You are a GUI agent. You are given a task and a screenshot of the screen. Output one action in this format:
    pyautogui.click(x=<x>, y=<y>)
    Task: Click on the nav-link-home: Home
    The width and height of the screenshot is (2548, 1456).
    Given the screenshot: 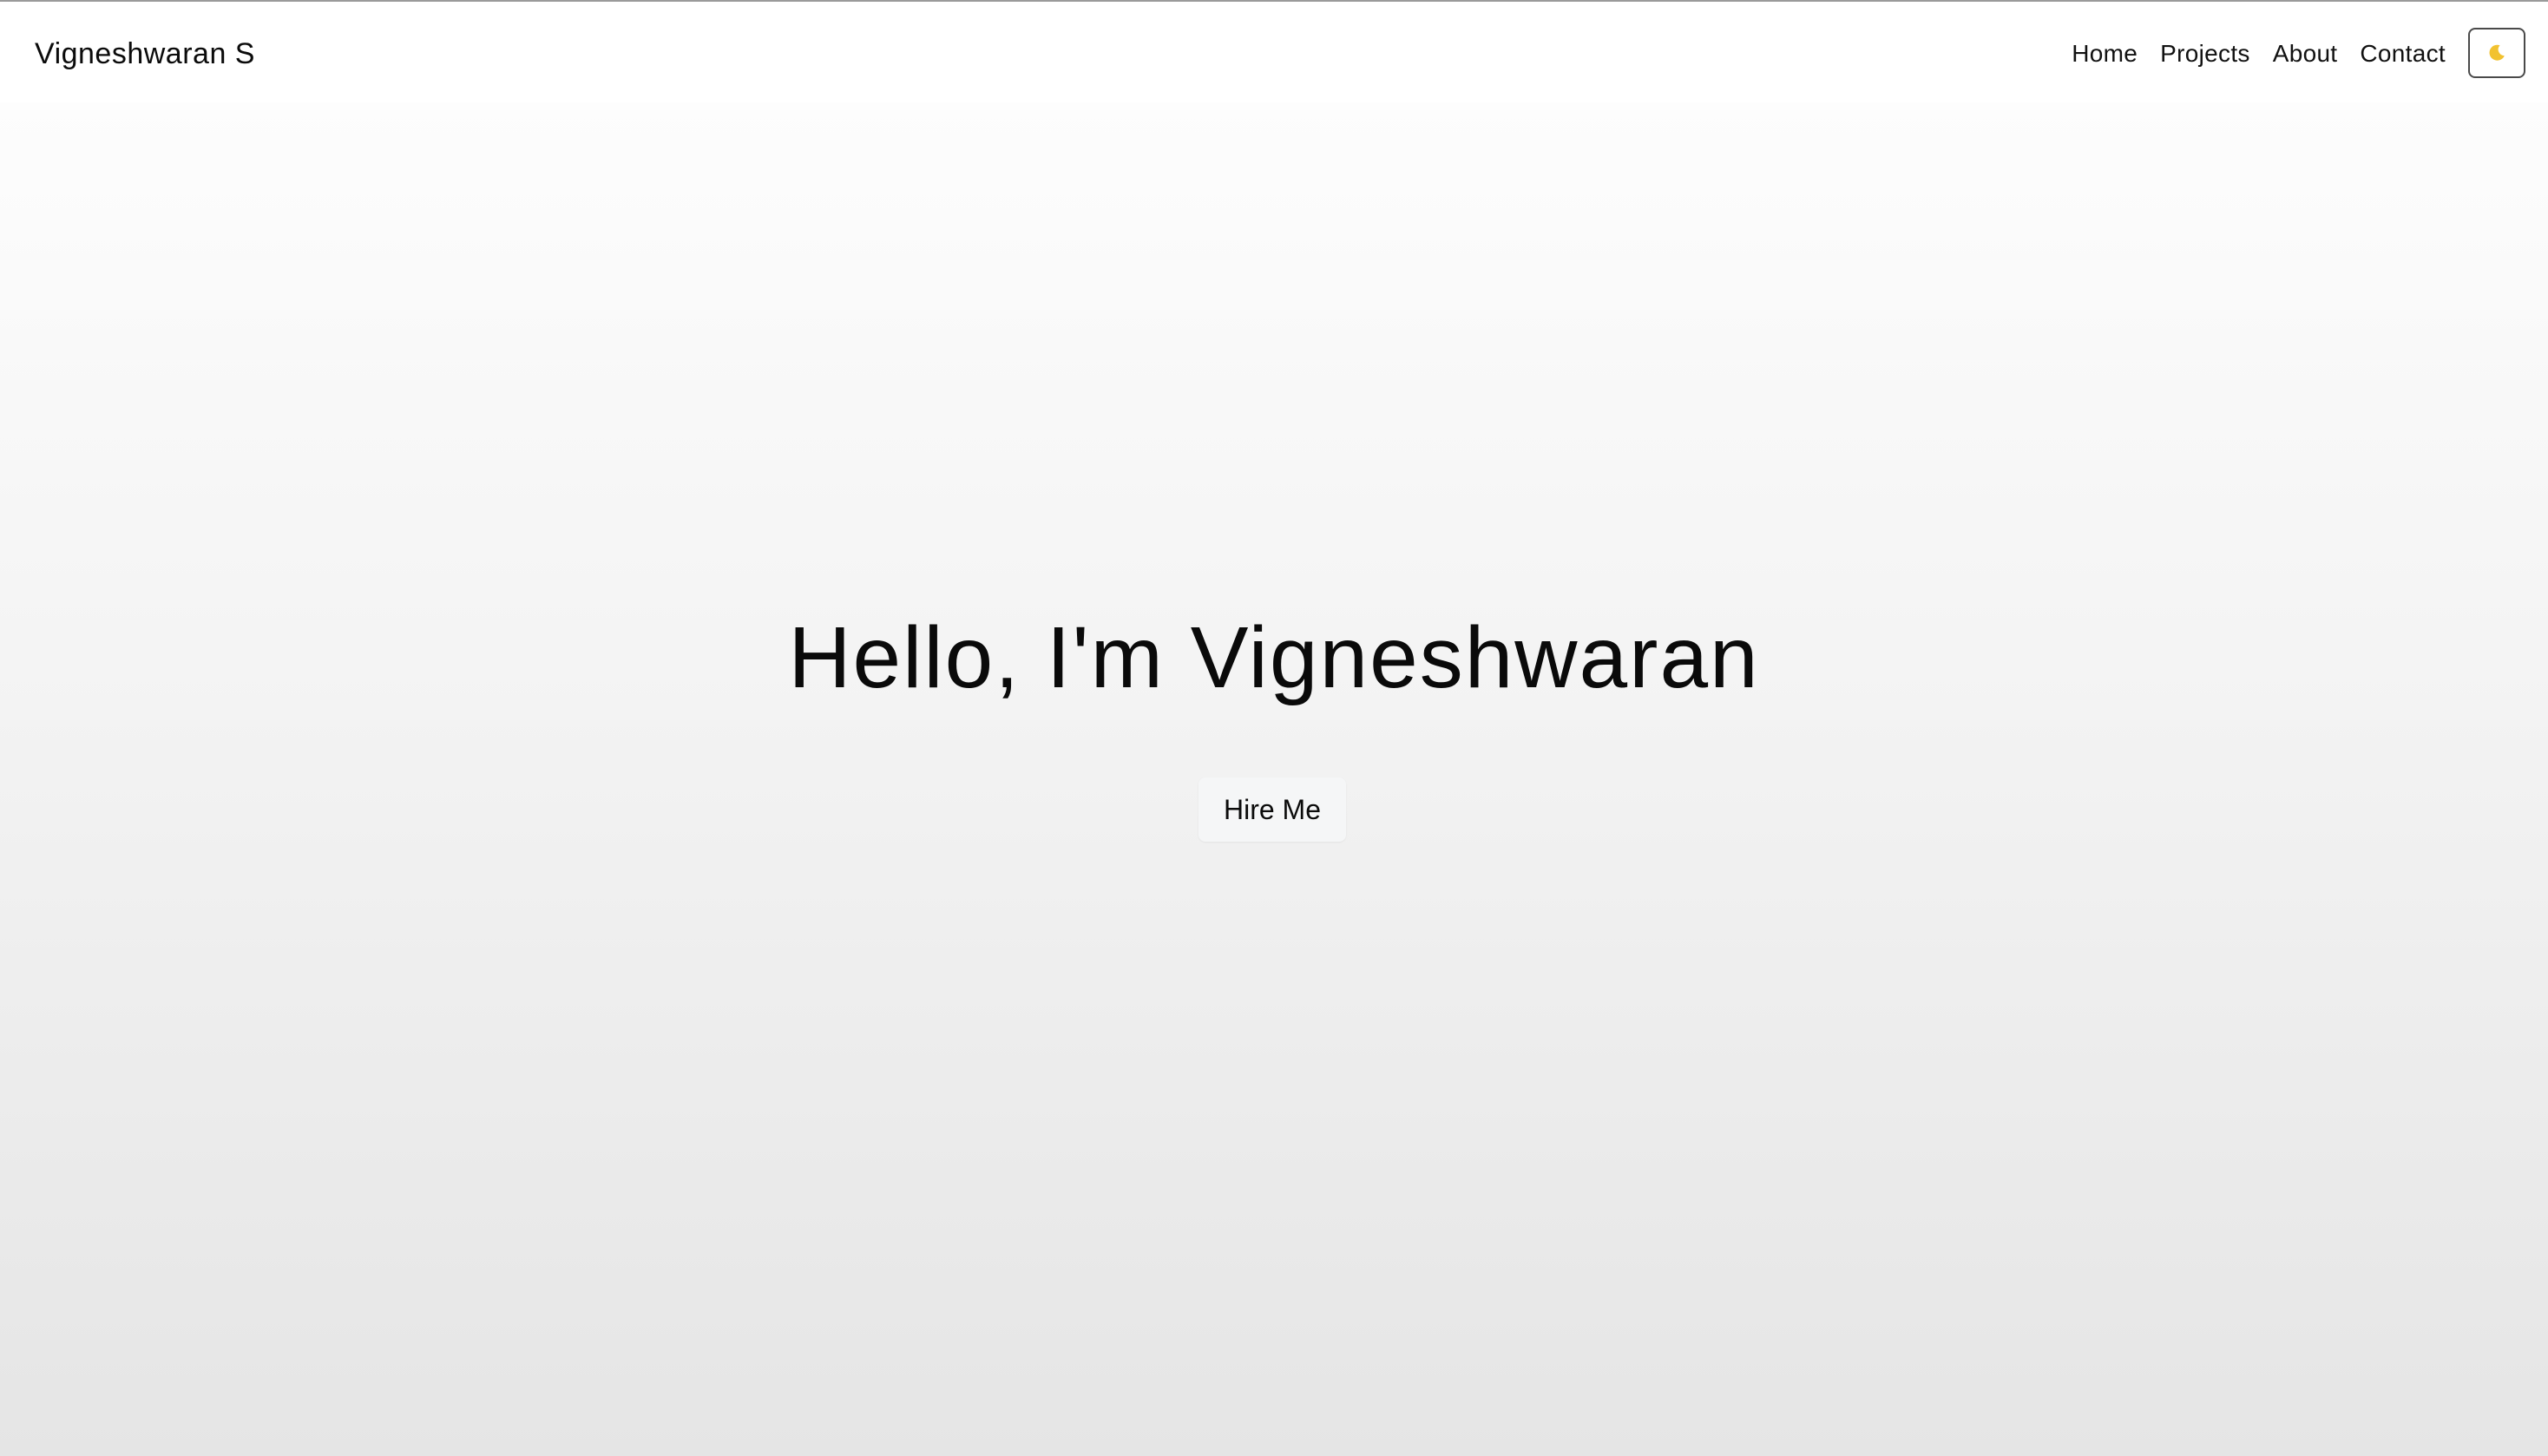 What is the action you would take?
    pyautogui.click(x=2105, y=53)
    